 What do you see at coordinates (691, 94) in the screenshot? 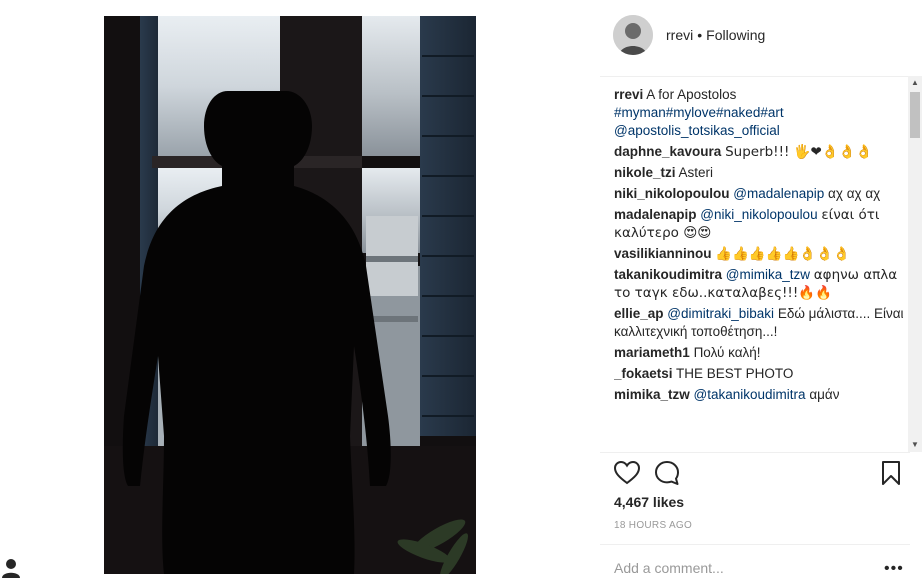
I see `caption-text: A for Apostolos` at bounding box center [691, 94].